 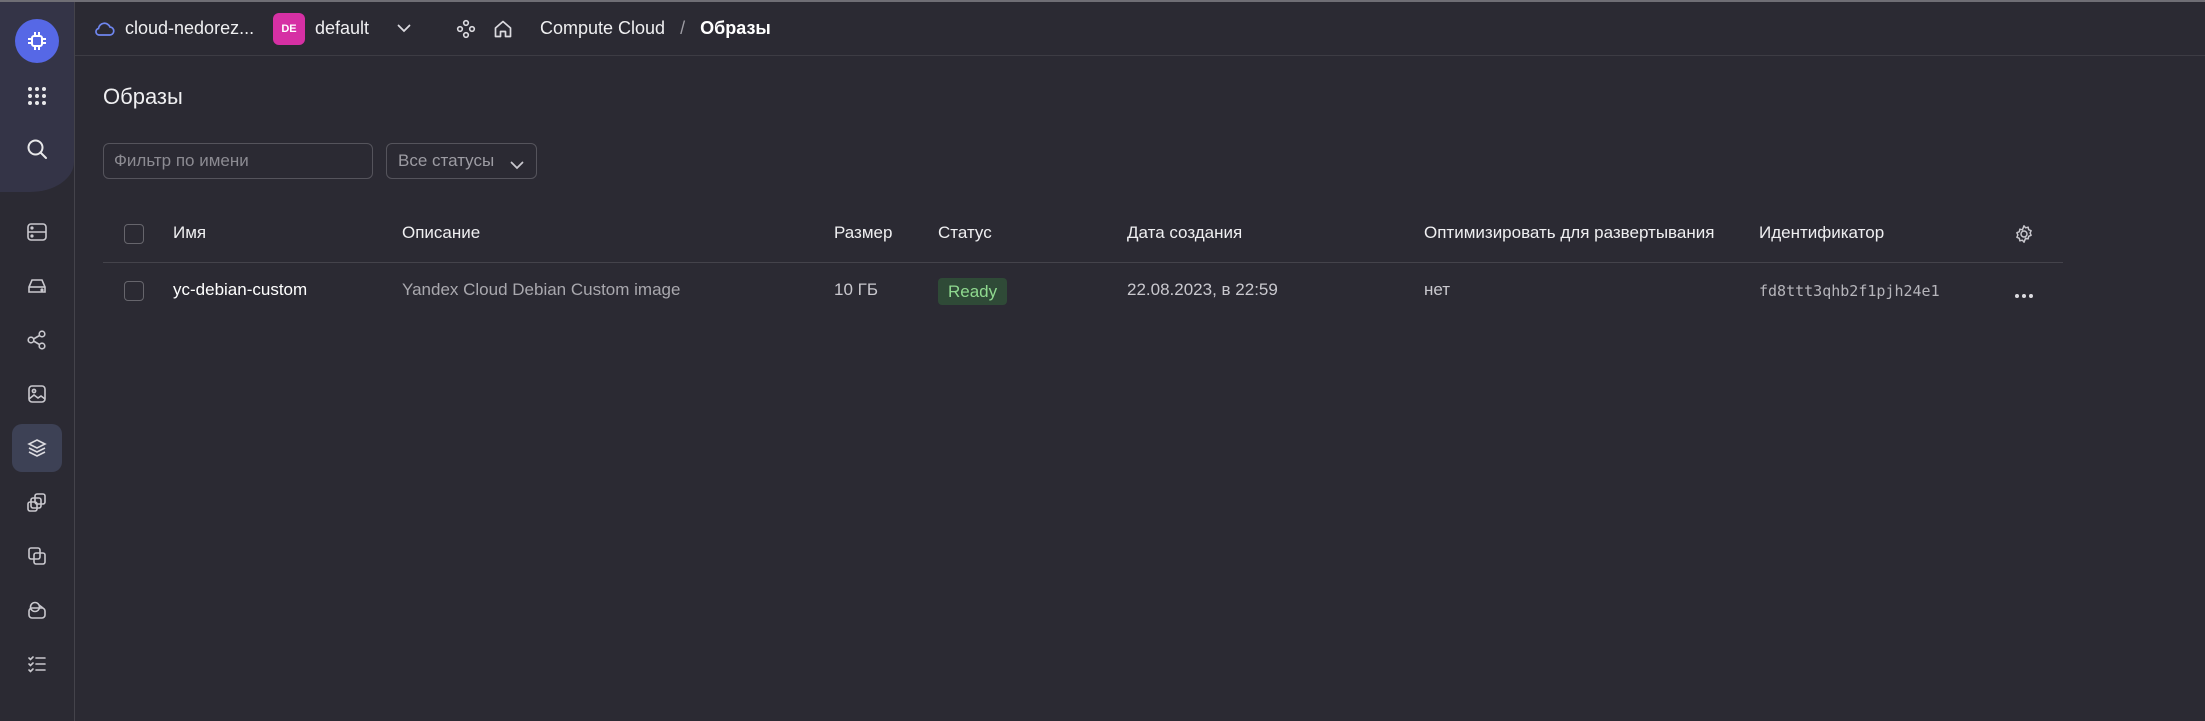 I want to click on row-name: yc-debian-custom, so click(x=240, y=290).